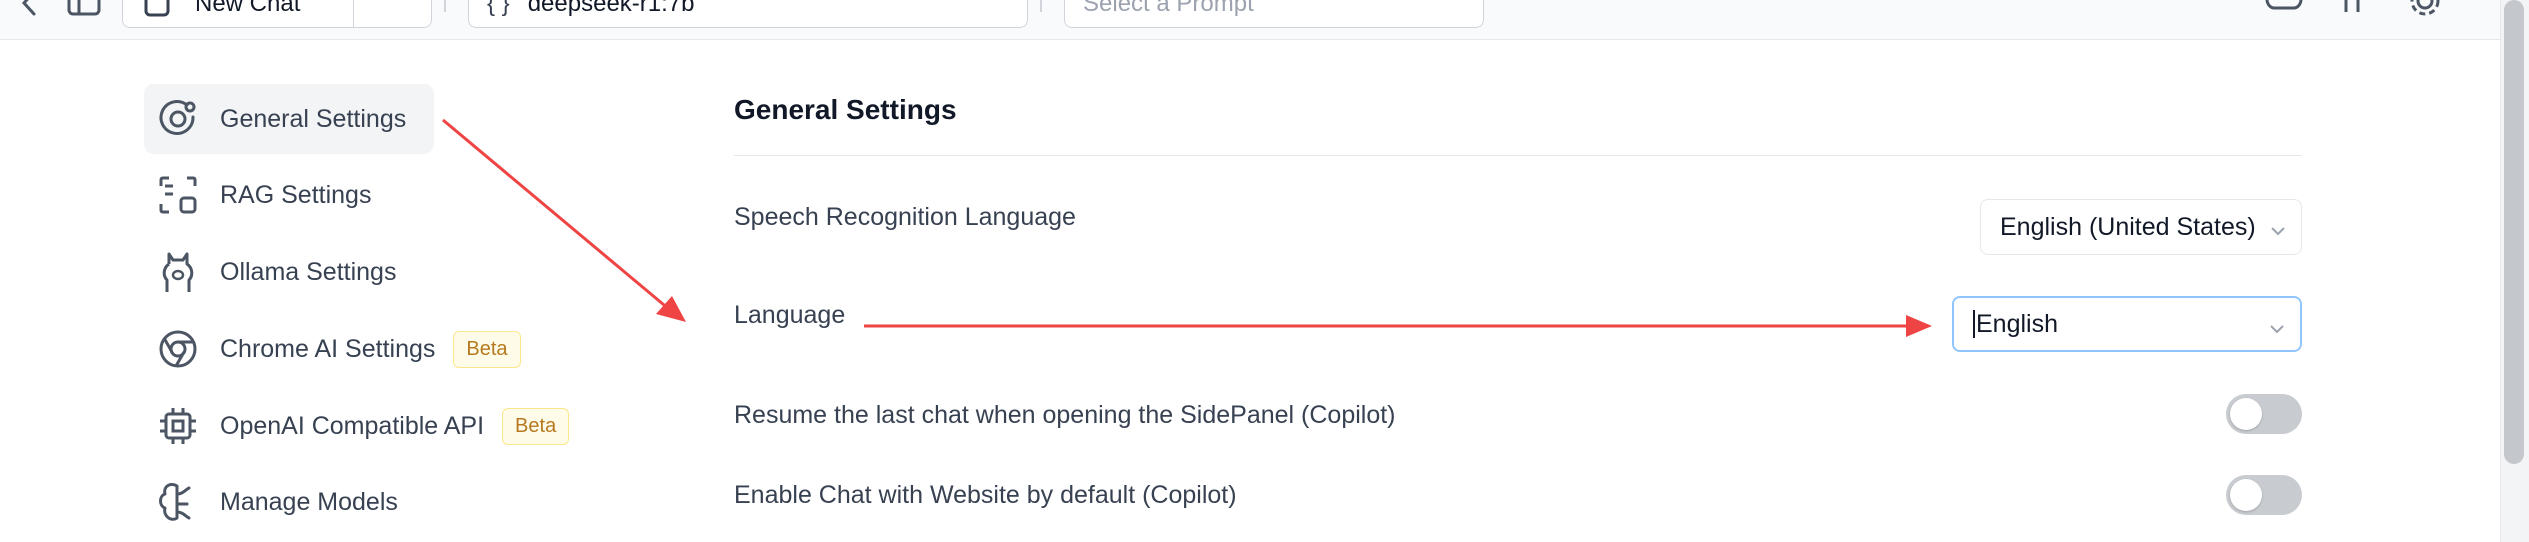 This screenshot has width=2529, height=542. I want to click on chrome-icon, so click(178, 349).